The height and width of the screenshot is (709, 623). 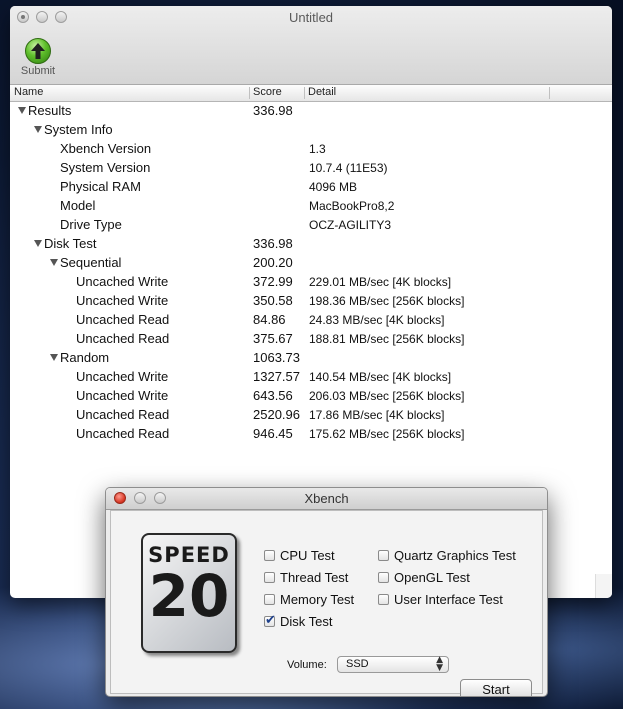 I want to click on user-interface-test-checkbox: User Interface Test, so click(x=440, y=599).